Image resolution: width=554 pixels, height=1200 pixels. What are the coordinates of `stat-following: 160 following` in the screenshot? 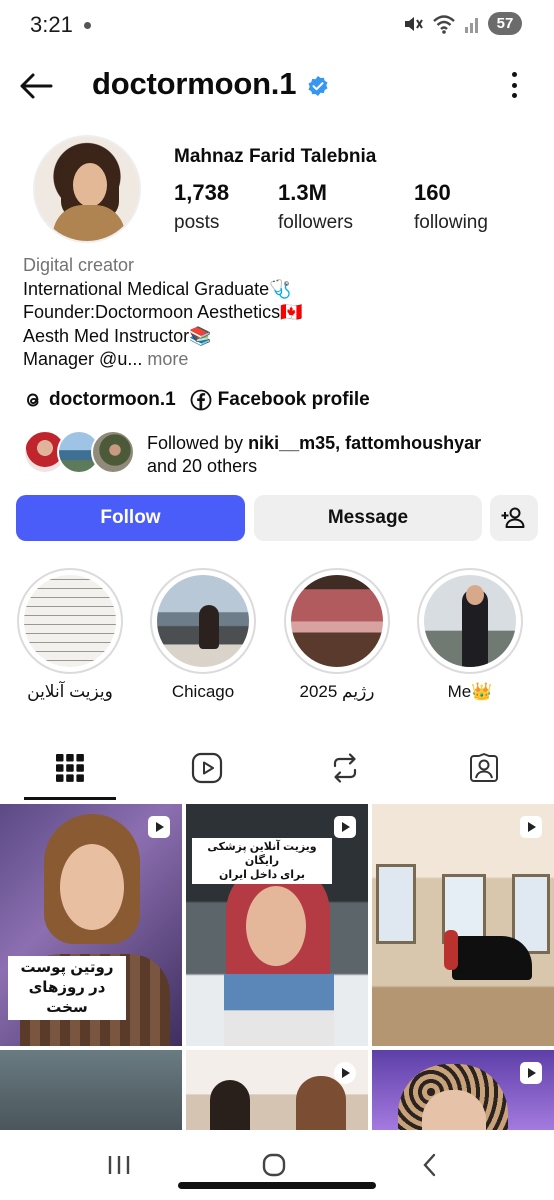 It's located at (451, 207).